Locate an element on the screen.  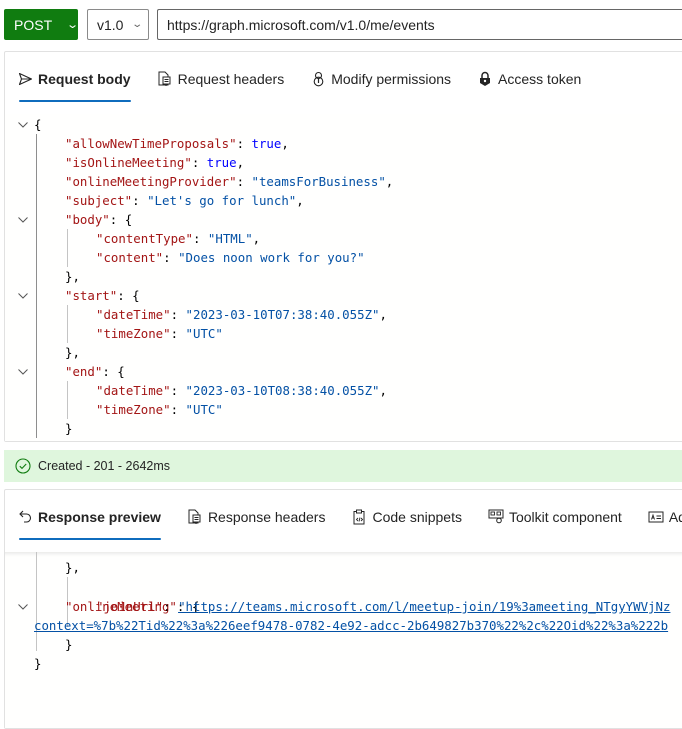
clipboard-code-icon is located at coordinates (359, 517).